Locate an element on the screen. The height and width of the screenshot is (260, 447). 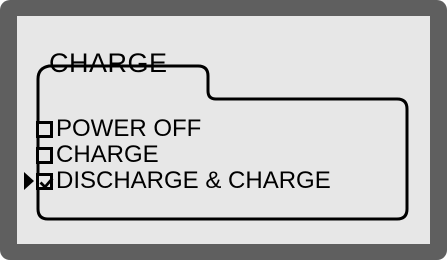
menu-item-label: POWER OFF is located at coordinates (129, 128).